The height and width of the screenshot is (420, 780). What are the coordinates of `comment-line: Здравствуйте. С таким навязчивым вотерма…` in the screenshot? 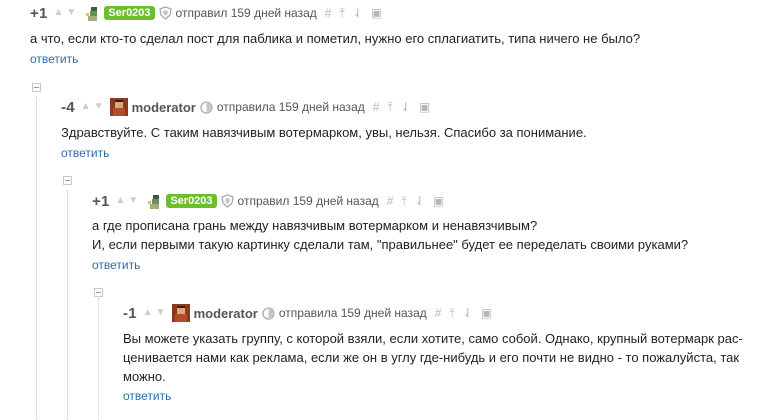 It's located at (324, 132).